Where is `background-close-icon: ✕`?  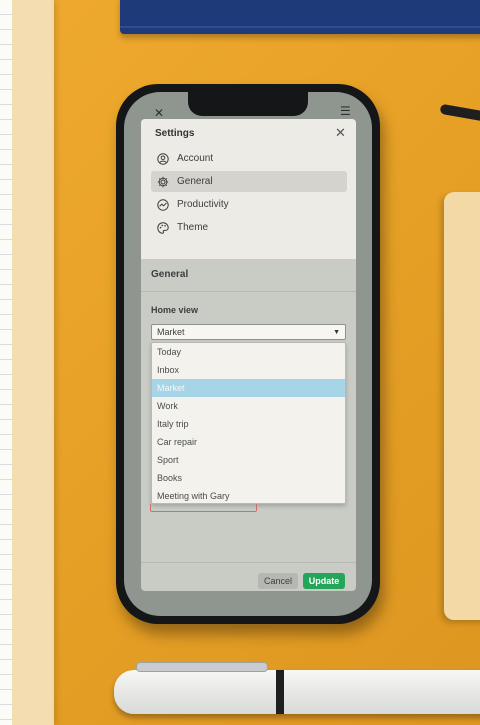
background-close-icon: ✕ is located at coordinates (159, 113).